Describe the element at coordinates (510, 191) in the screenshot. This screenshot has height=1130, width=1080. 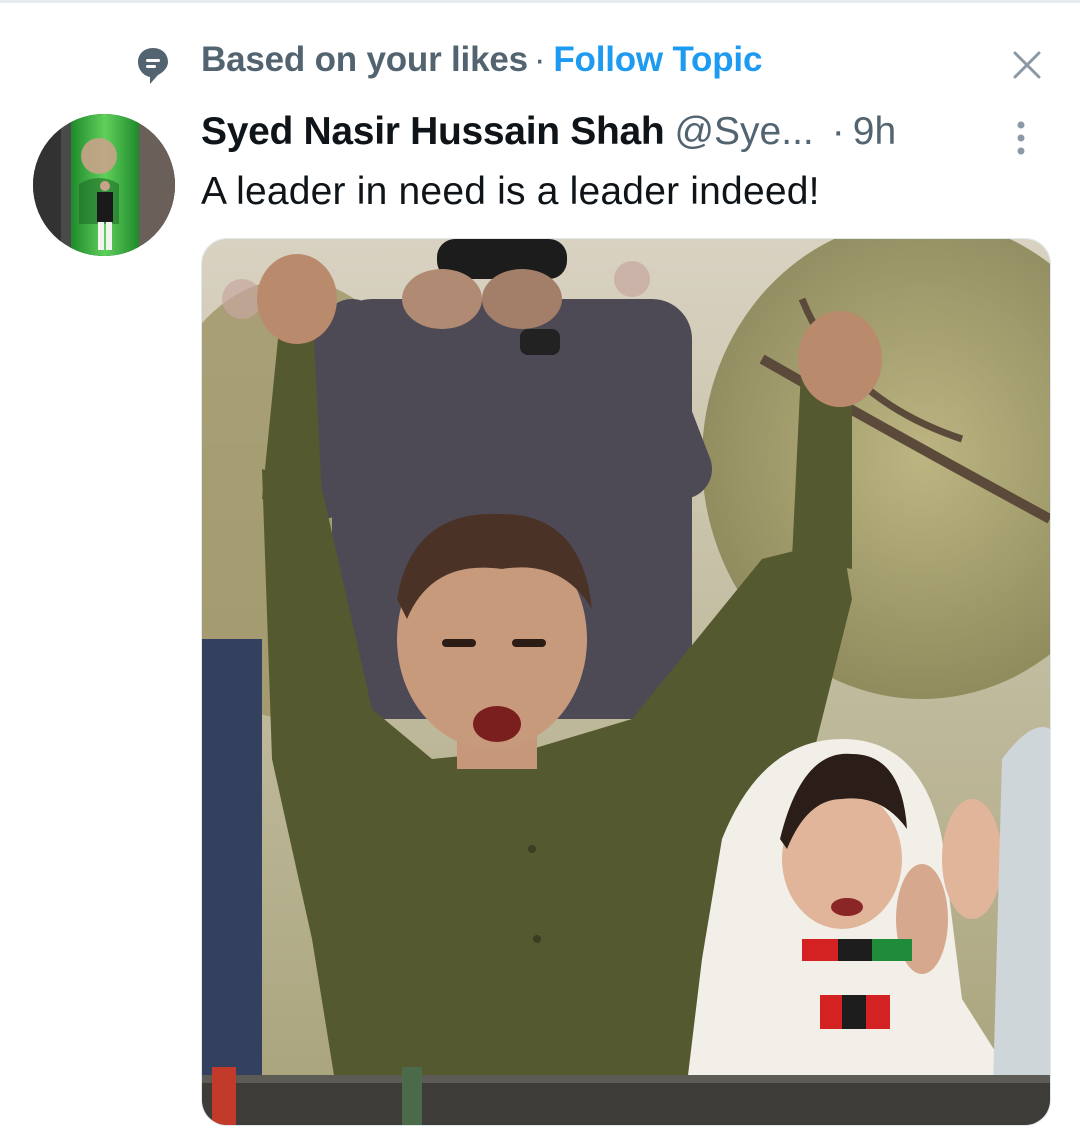
I see `tweet-text: A leader in need is a leader indeed!` at that location.